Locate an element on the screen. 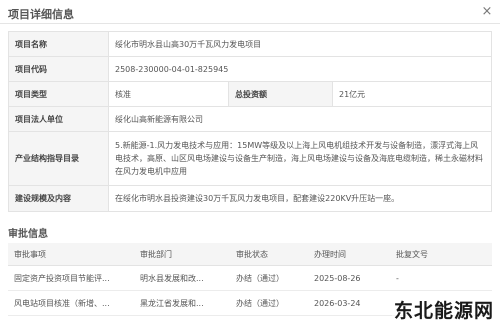  investment-value: 21亿元 is located at coordinates (412, 94).